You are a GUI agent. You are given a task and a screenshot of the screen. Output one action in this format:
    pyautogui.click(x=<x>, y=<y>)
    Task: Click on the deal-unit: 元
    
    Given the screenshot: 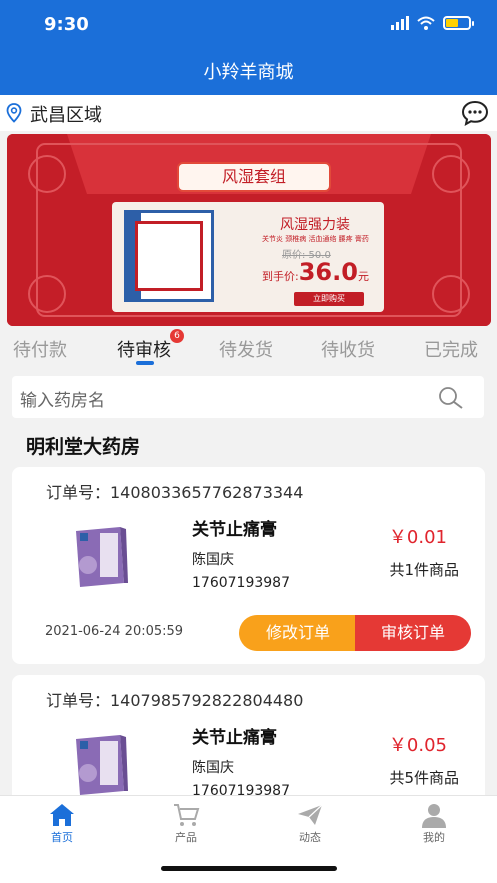 What is the action you would take?
    pyautogui.click(x=363, y=276)
    